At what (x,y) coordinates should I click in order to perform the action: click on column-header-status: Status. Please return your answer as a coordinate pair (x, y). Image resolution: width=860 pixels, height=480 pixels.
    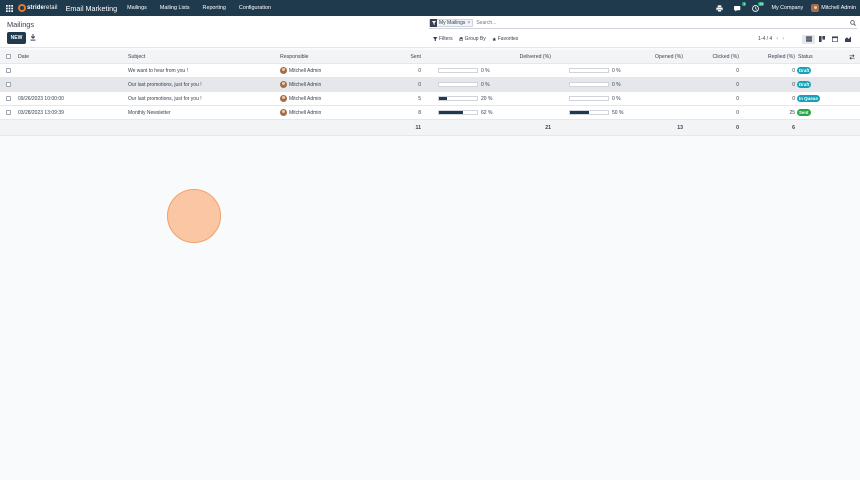
    Looking at the image, I should click on (813, 56).